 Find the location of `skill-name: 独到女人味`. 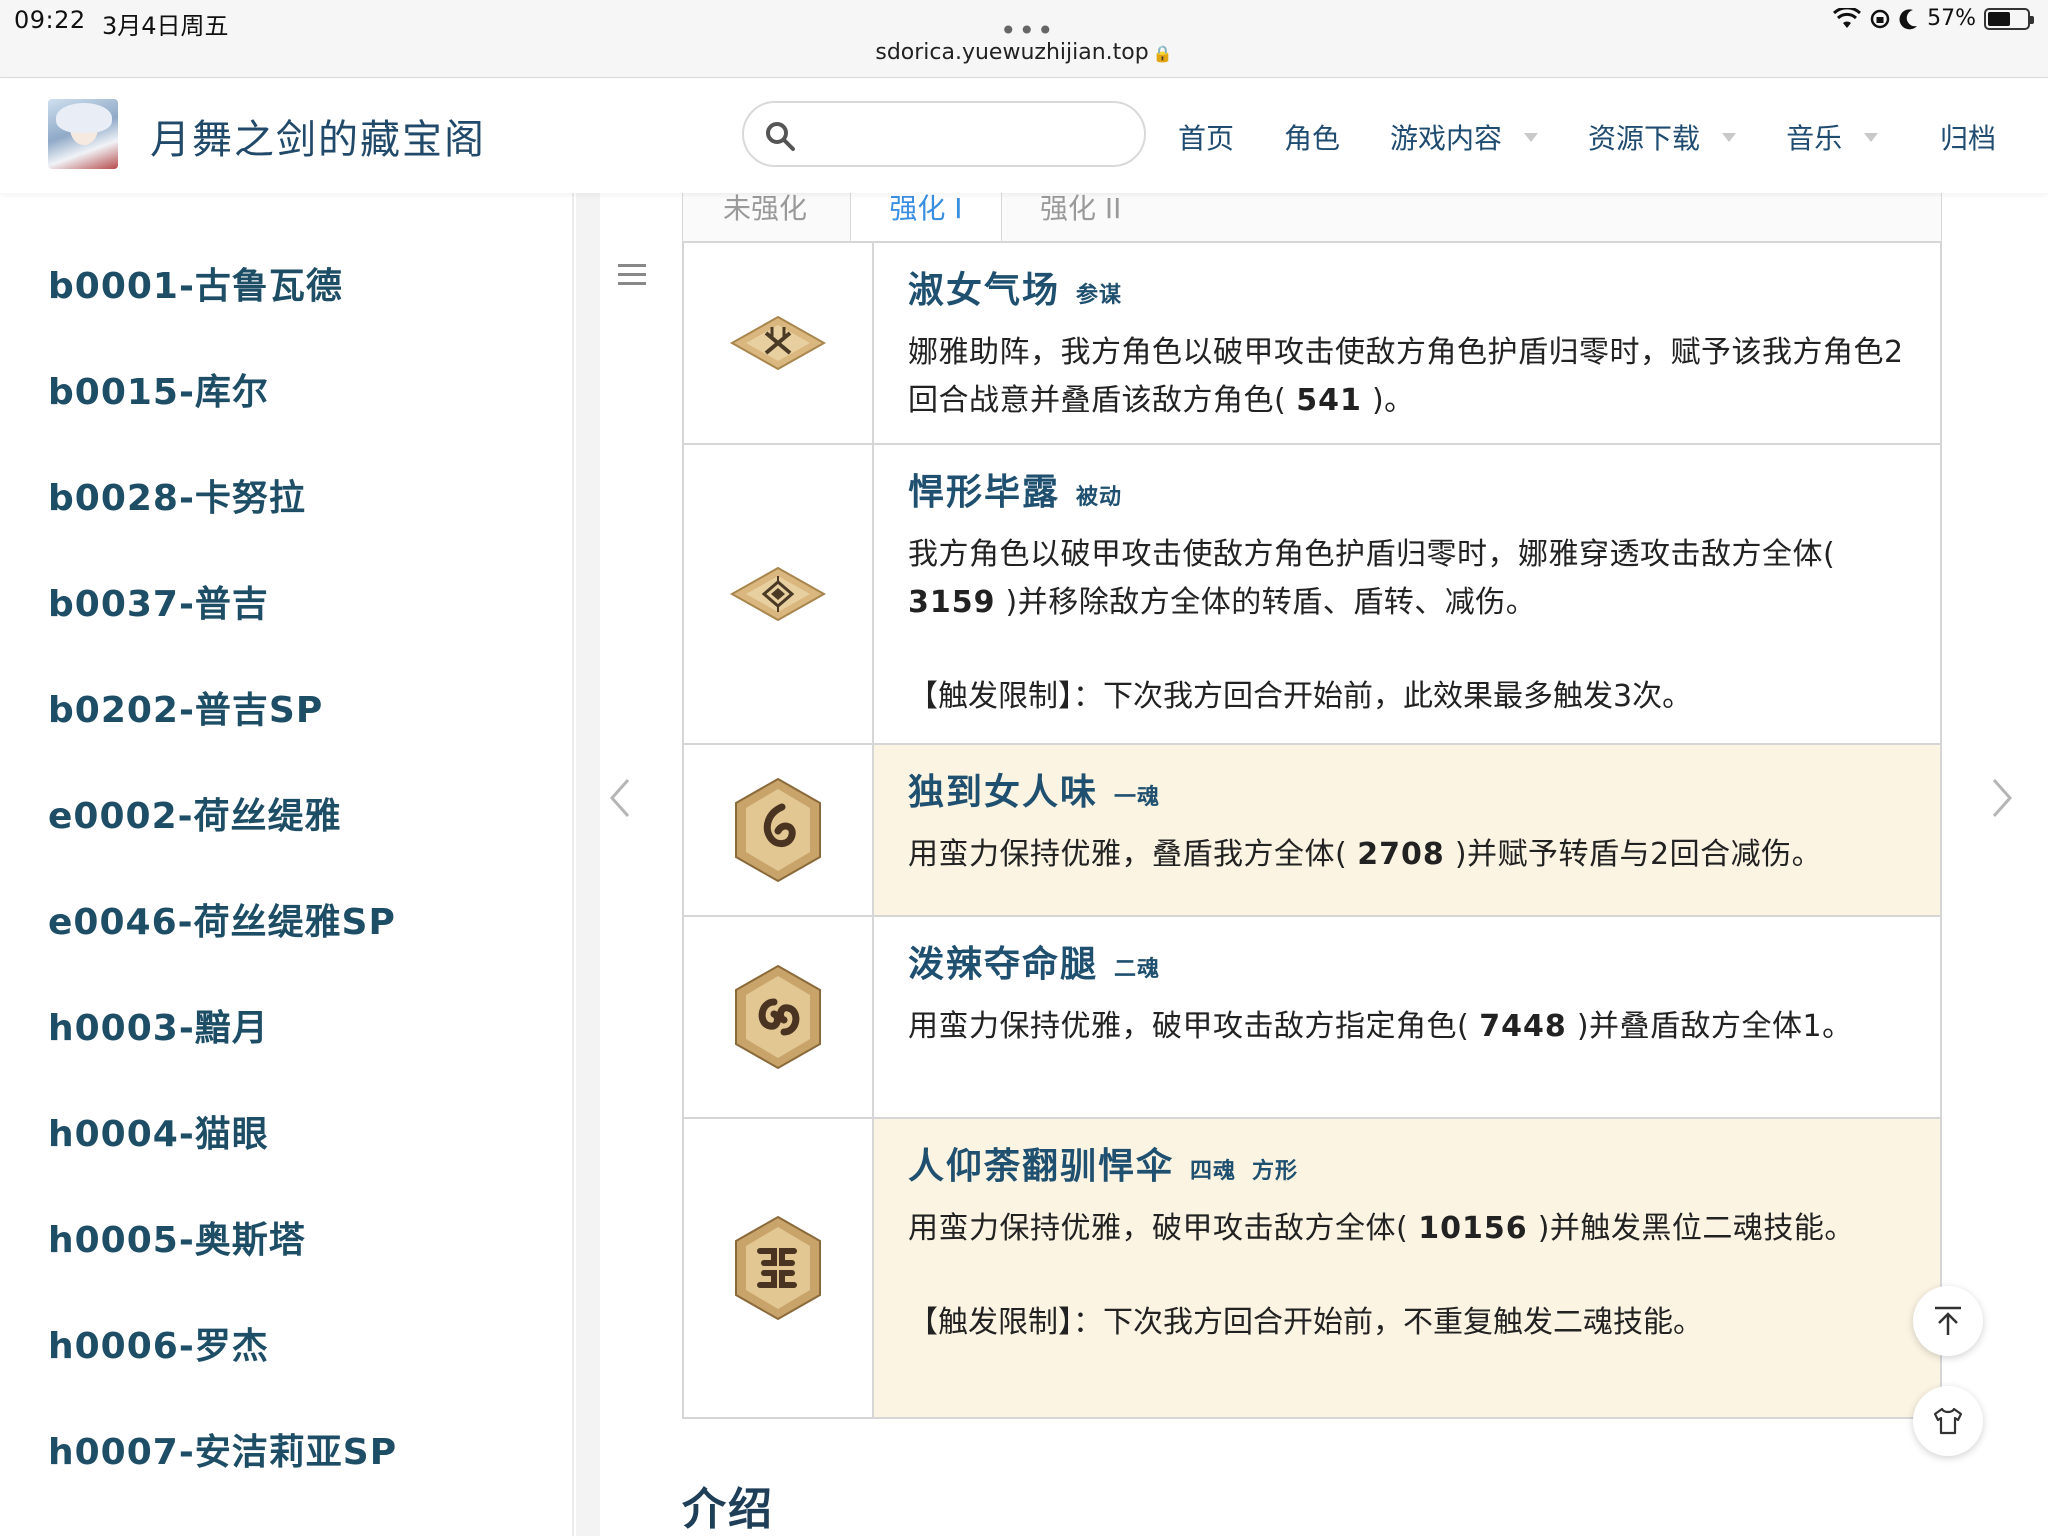

skill-name: 独到女人味 is located at coordinates (1003, 792).